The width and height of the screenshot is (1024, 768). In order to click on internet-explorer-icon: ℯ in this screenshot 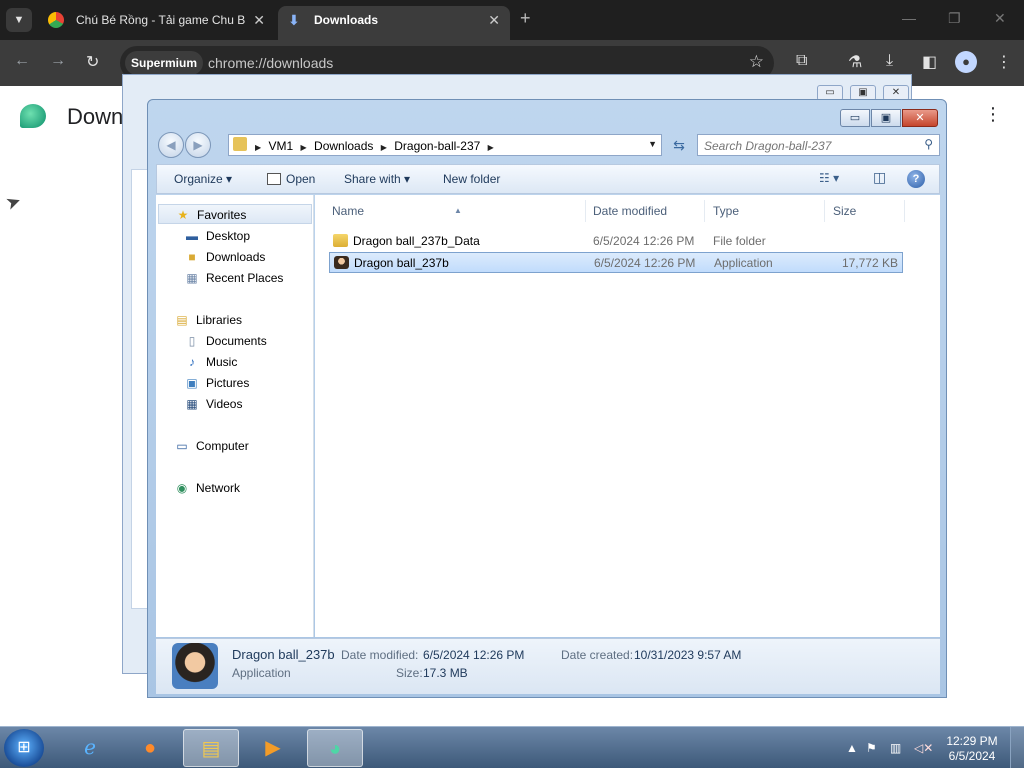, I will do `click(90, 748)`.